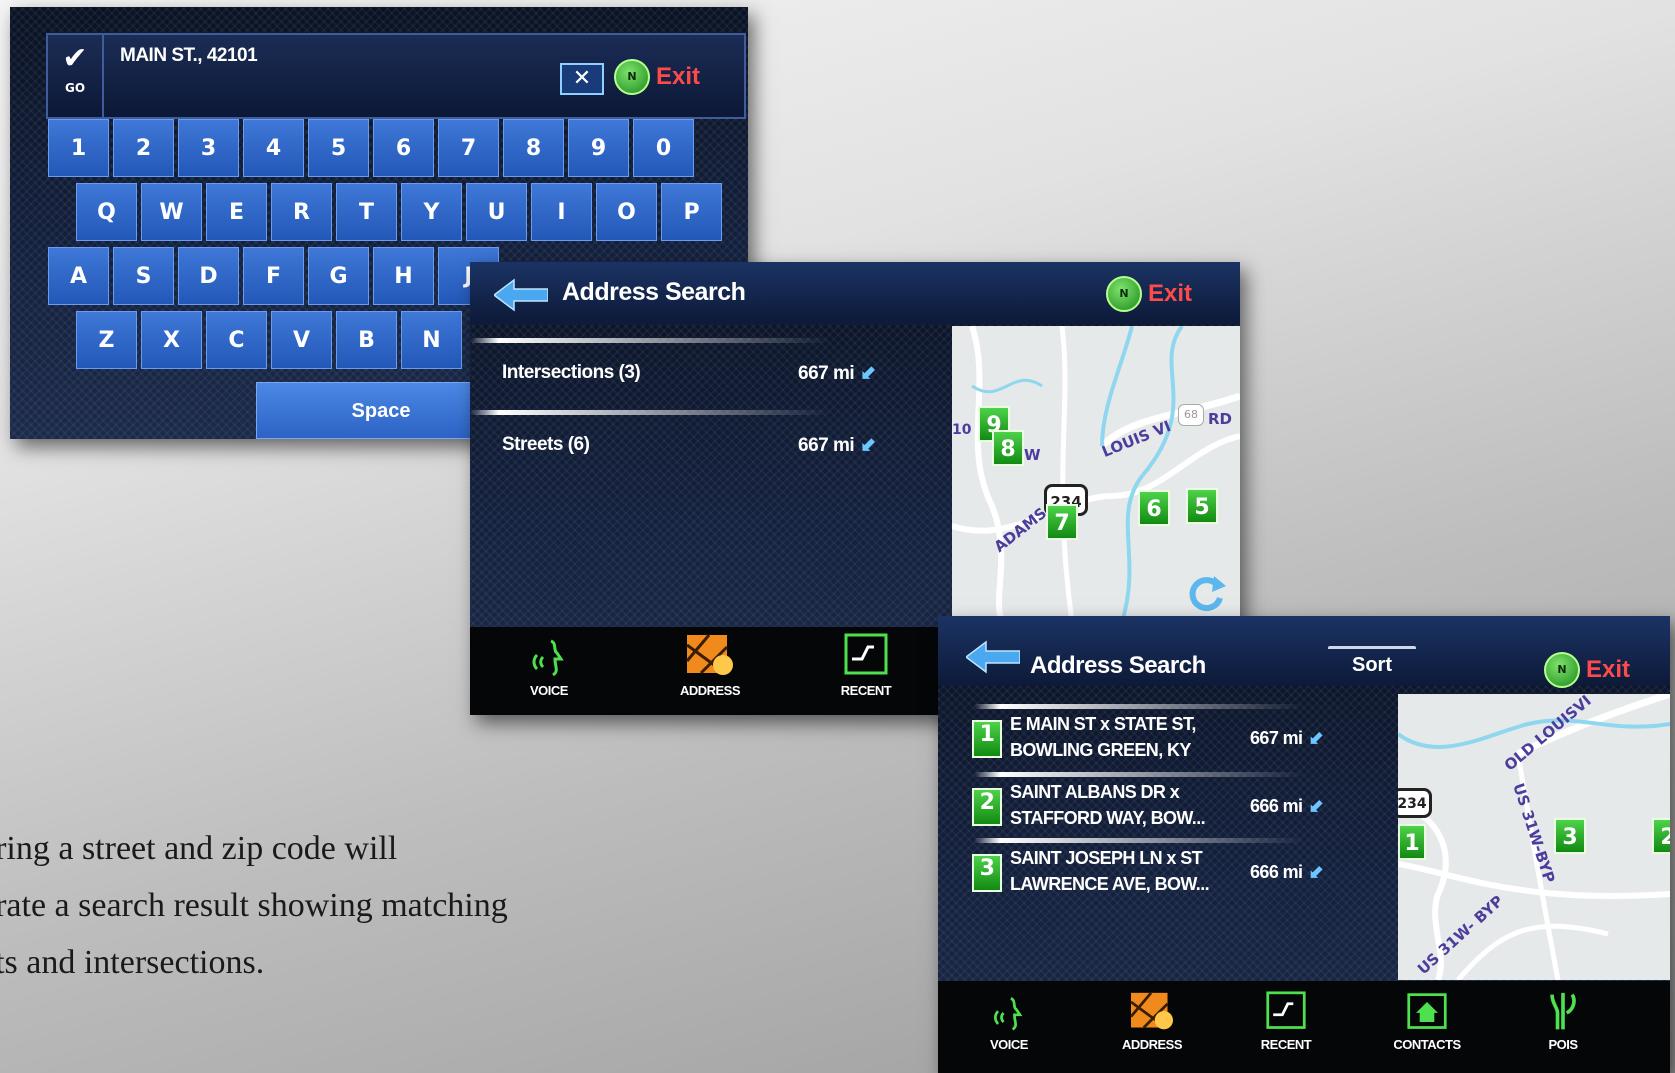 Image resolution: width=1675 pixels, height=1073 pixels. Describe the element at coordinates (598, 148) in the screenshot. I see `key: 9` at that location.